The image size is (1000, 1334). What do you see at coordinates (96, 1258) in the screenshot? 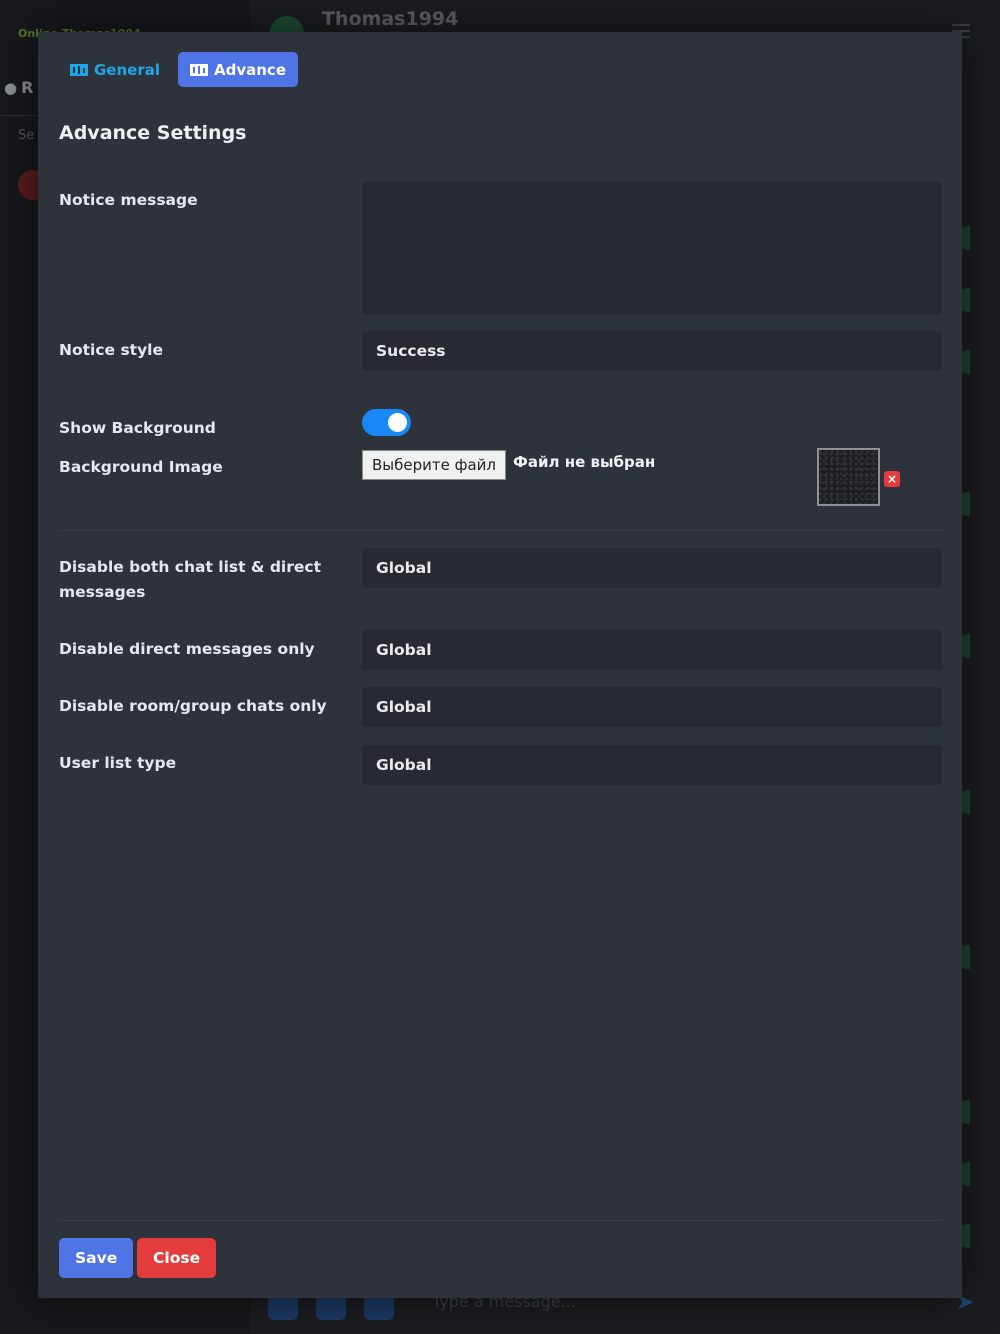
I see `save-button: Save` at bounding box center [96, 1258].